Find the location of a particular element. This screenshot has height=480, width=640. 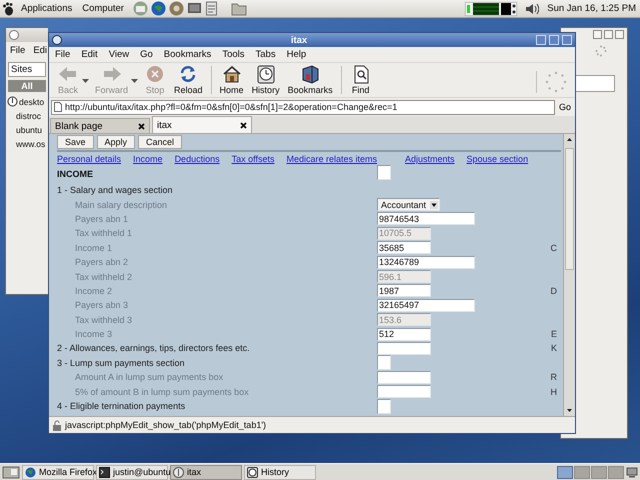

field-label: Main salary description is located at coordinates (121, 205).